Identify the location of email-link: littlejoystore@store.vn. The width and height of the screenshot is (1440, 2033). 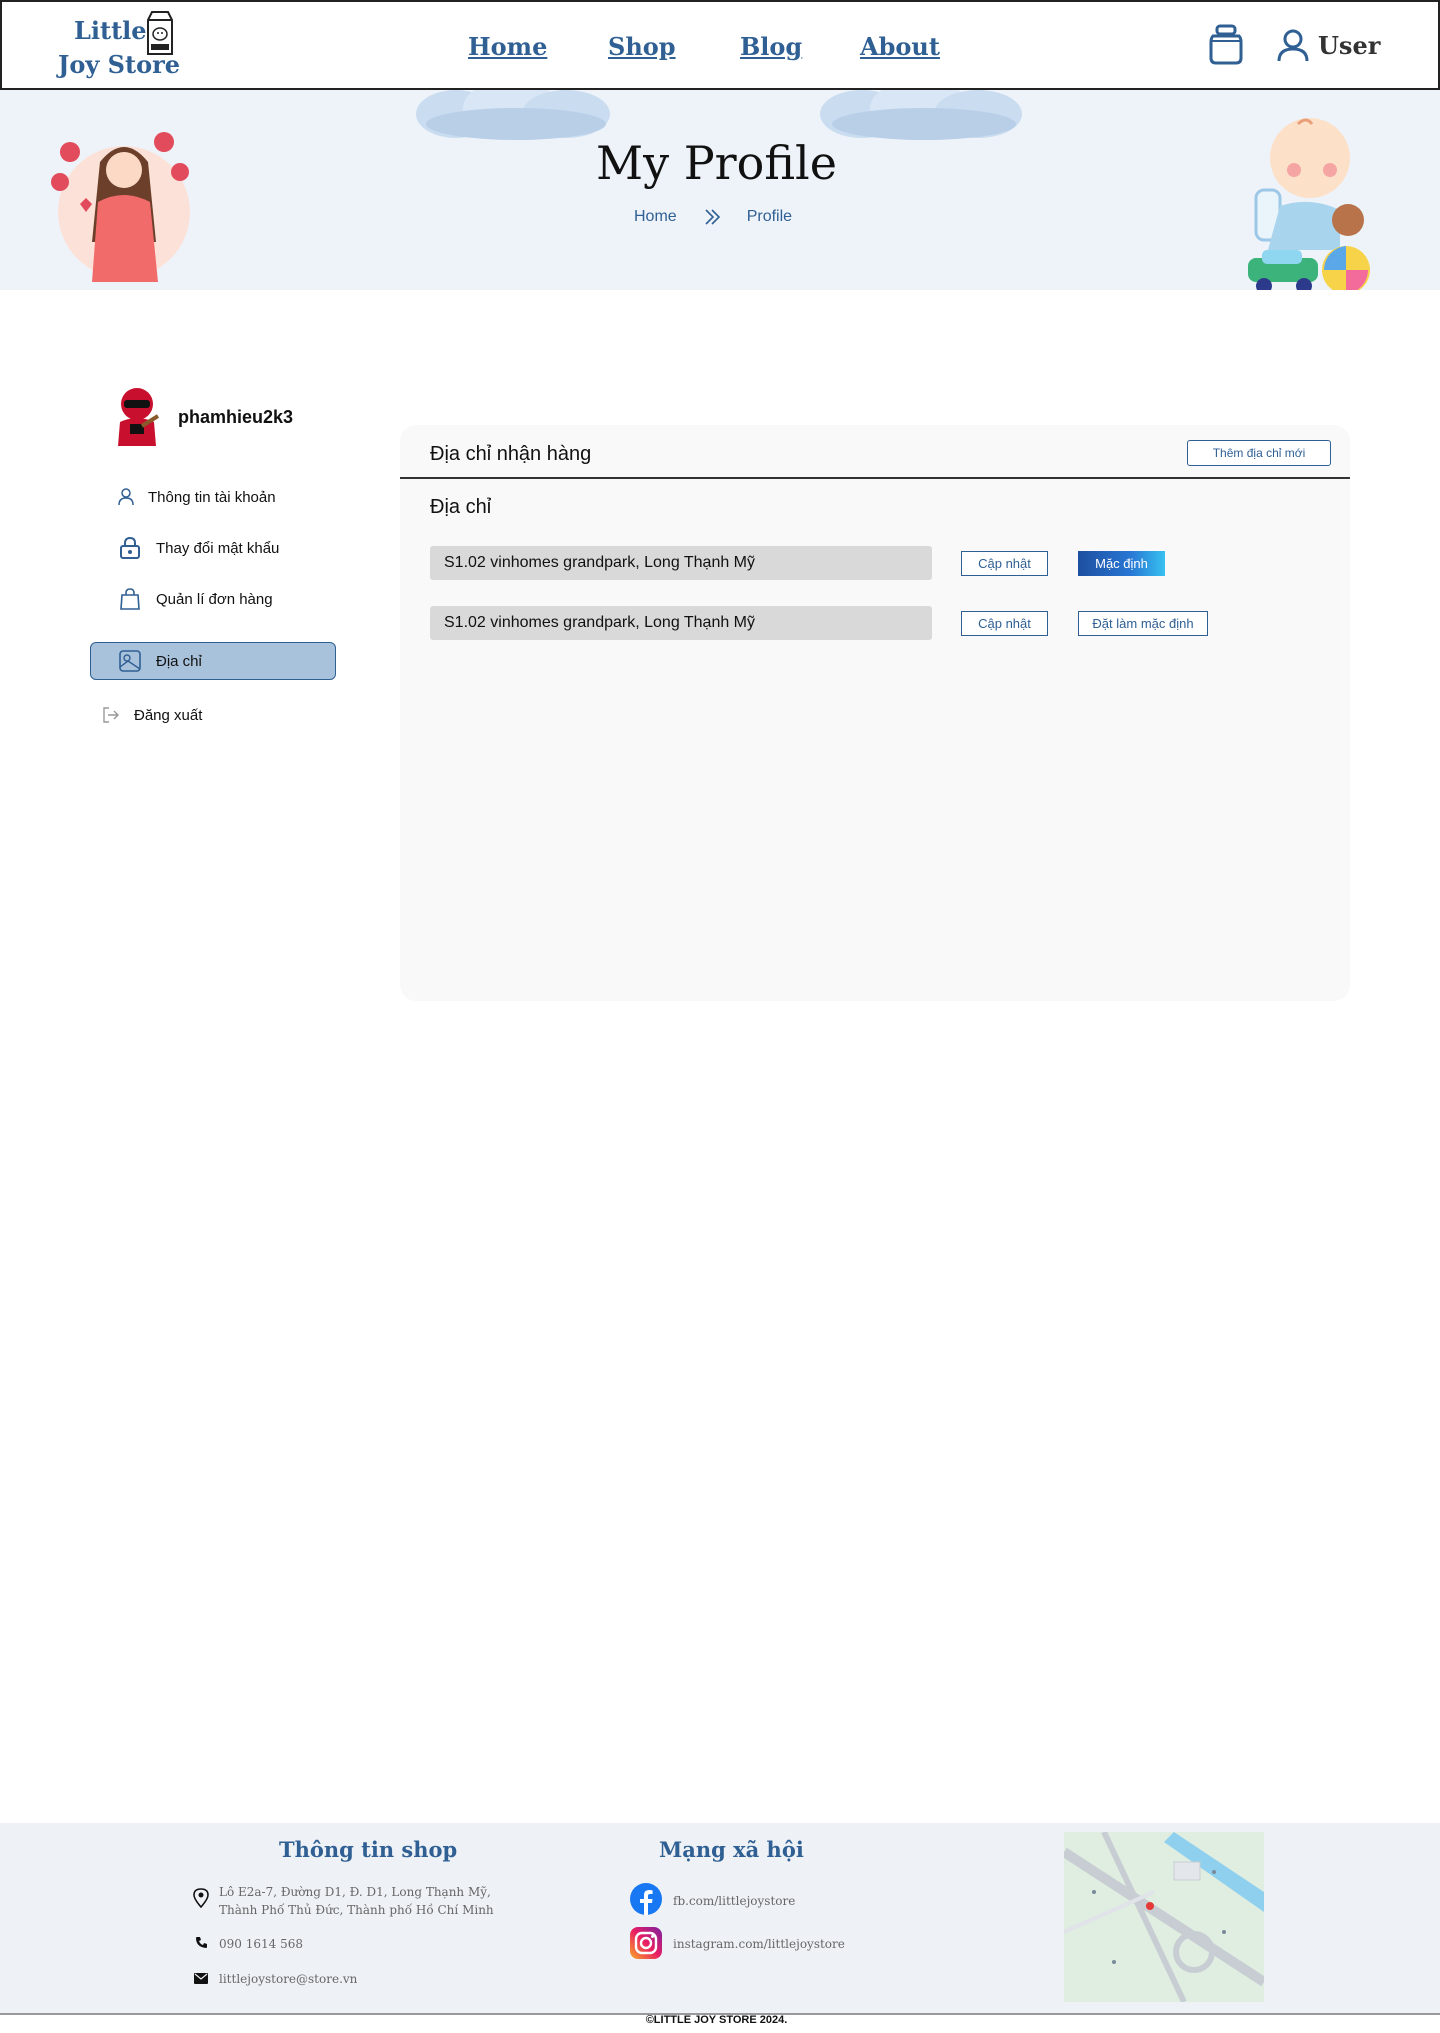
(288, 1979).